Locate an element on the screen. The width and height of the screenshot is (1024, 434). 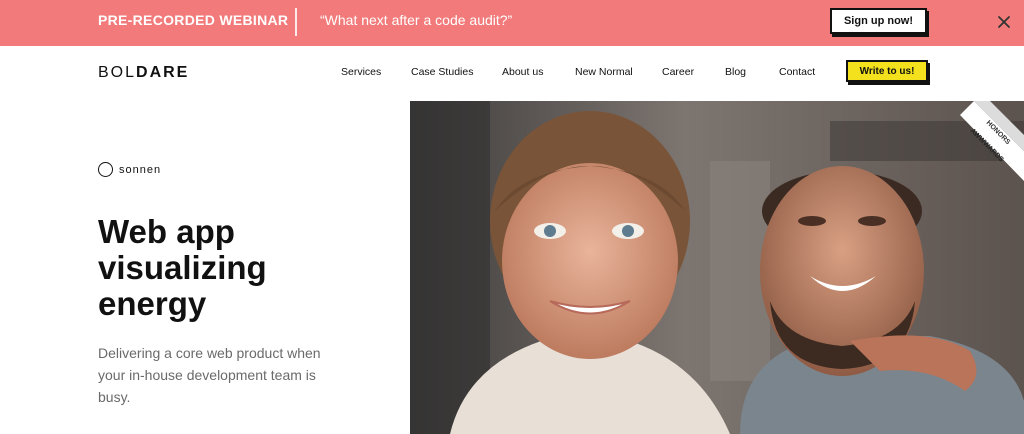
nav-contact: Contact is located at coordinates (797, 72).